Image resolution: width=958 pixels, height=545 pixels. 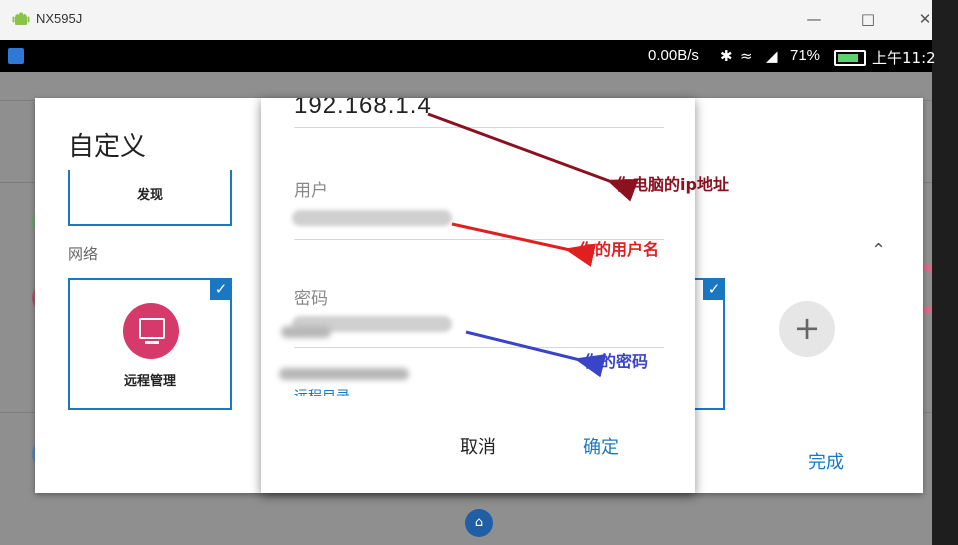 I want to click on minimize-icon: —, so click(x=814, y=19).